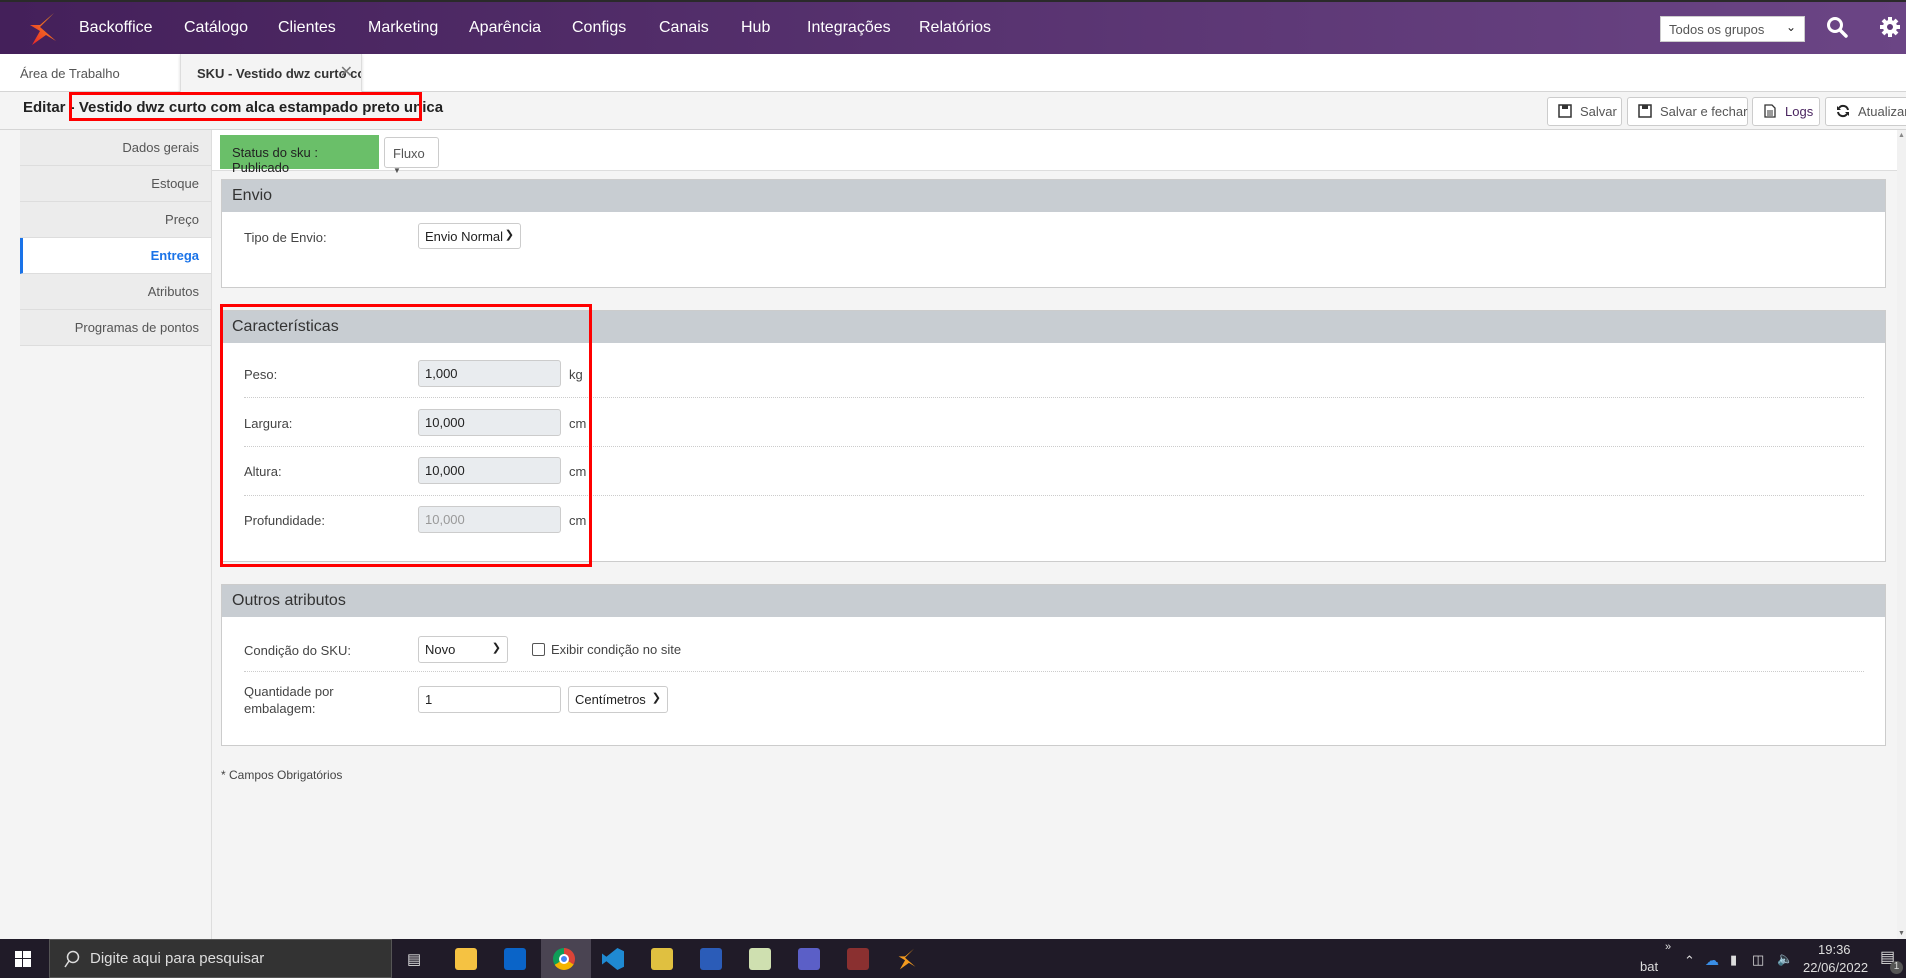 The image size is (1906, 978). What do you see at coordinates (684, 28) in the screenshot?
I see `nav-canais: Canais` at bounding box center [684, 28].